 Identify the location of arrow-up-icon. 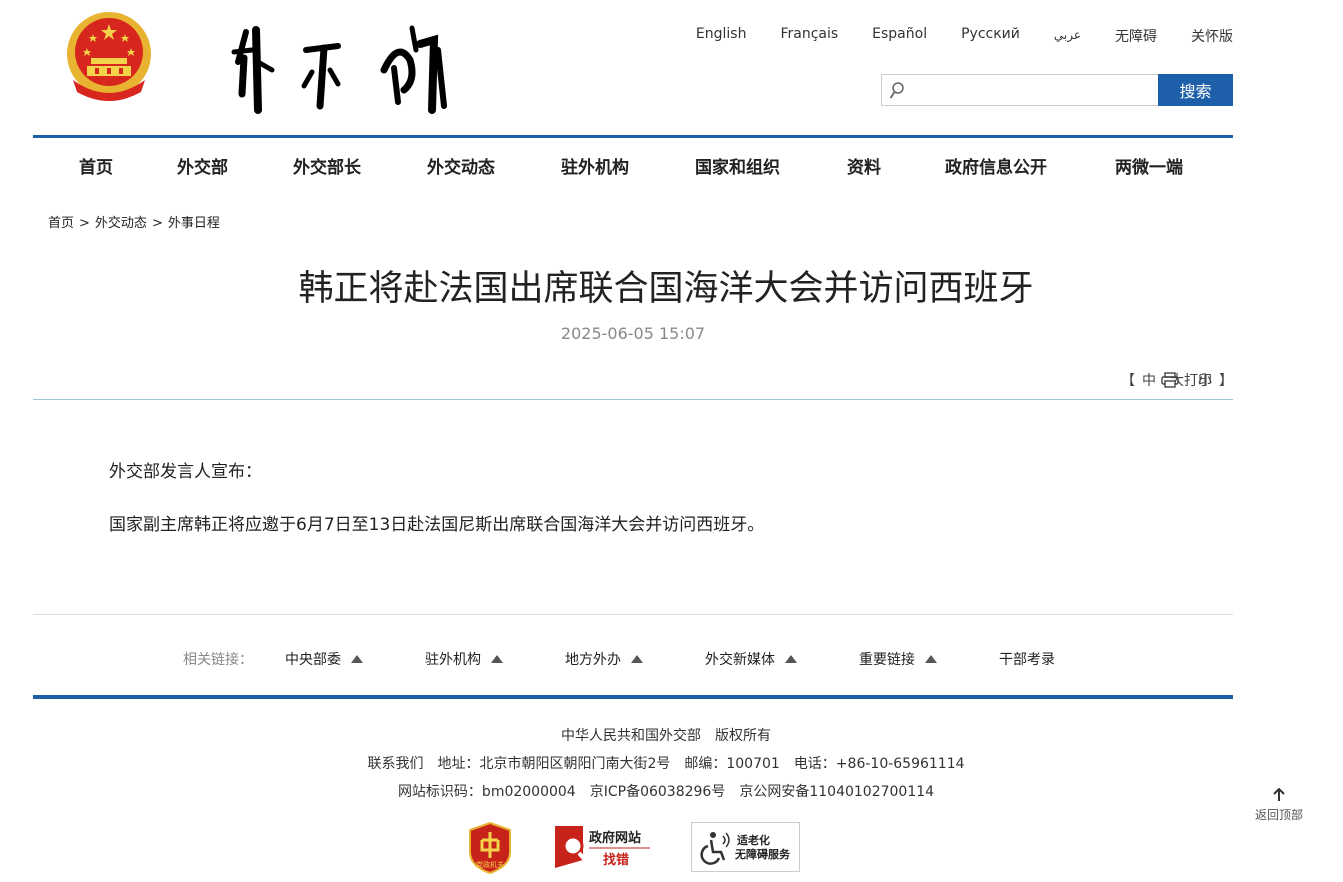
(1279, 794).